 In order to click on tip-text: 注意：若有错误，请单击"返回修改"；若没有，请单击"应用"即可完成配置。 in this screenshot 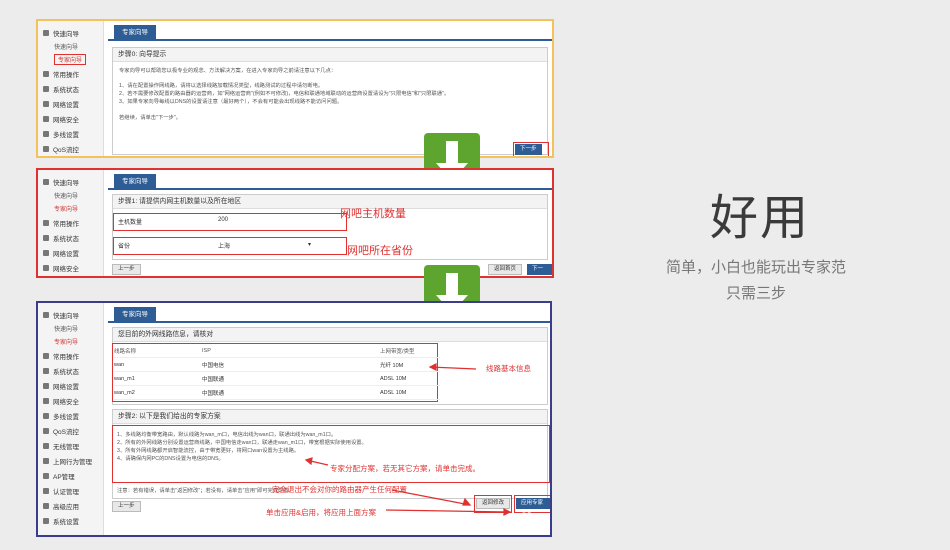, I will do `click(206, 491)`.